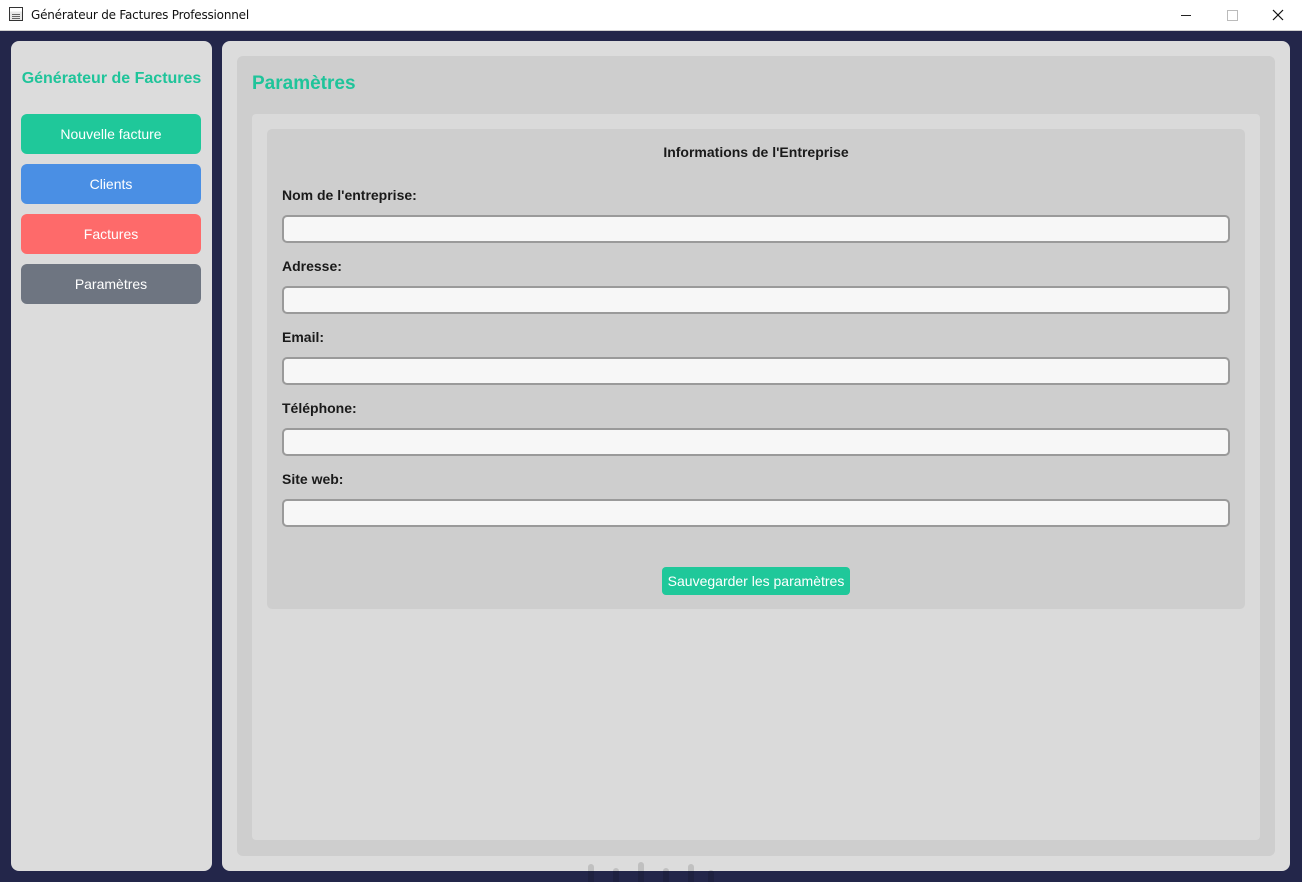 The width and height of the screenshot is (1302, 882). I want to click on email-label: Email:, so click(303, 337).